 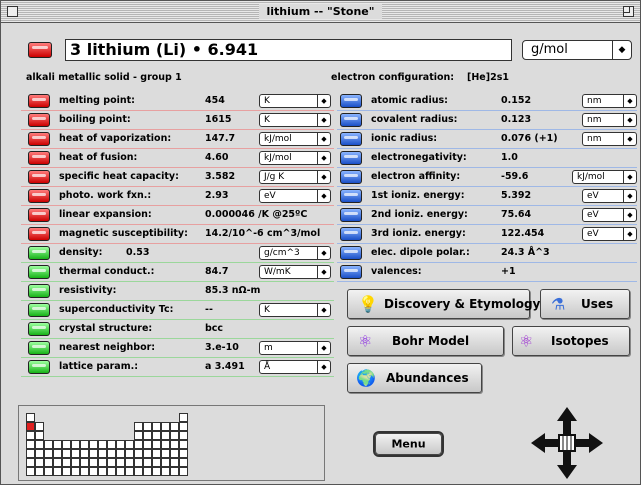 I want to click on property-unit-select: g/cm^3 ◆, so click(x=295, y=253).